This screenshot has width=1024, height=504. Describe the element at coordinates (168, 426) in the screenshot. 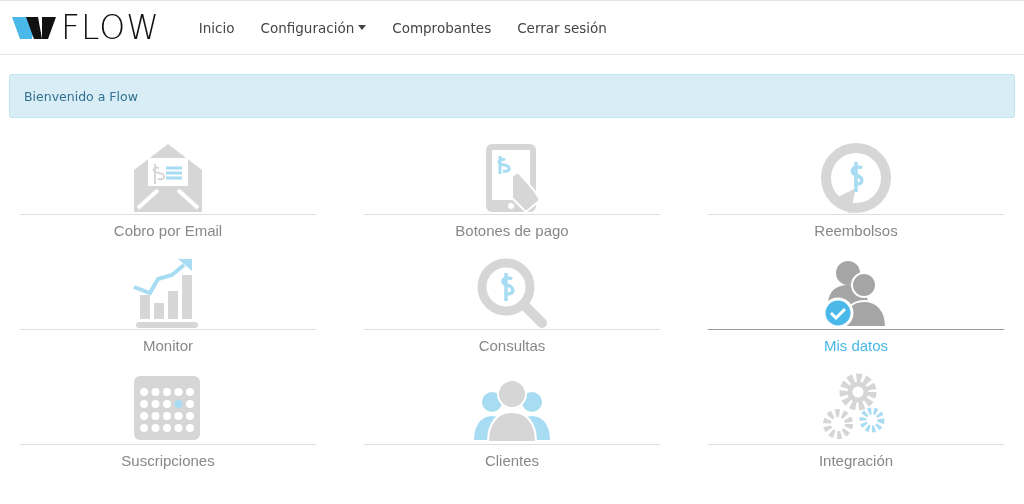

I see `menu-tile: Suscripciones` at that location.